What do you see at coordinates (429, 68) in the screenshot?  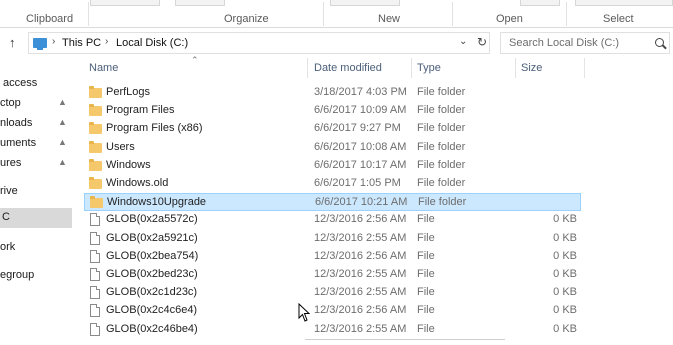 I see `column-header-type: Type` at bounding box center [429, 68].